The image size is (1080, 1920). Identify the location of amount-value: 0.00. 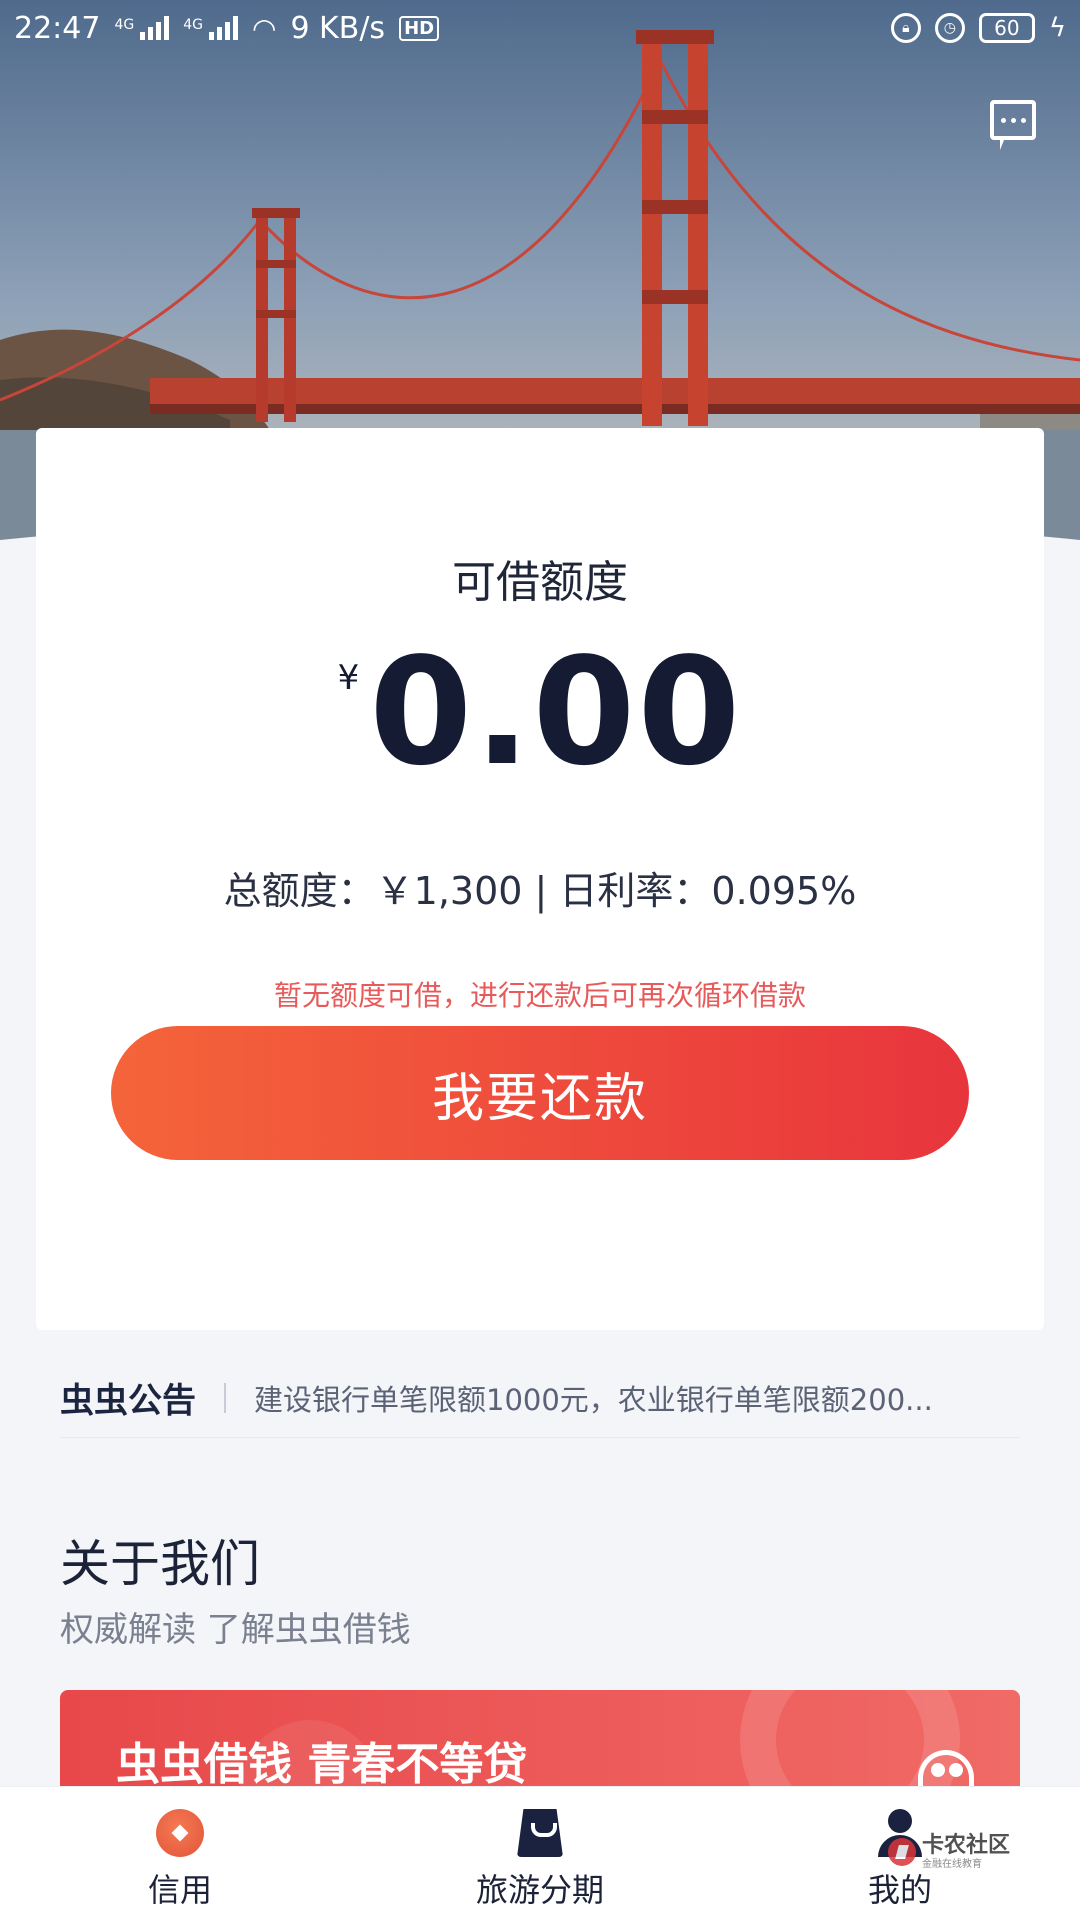
(556, 712).